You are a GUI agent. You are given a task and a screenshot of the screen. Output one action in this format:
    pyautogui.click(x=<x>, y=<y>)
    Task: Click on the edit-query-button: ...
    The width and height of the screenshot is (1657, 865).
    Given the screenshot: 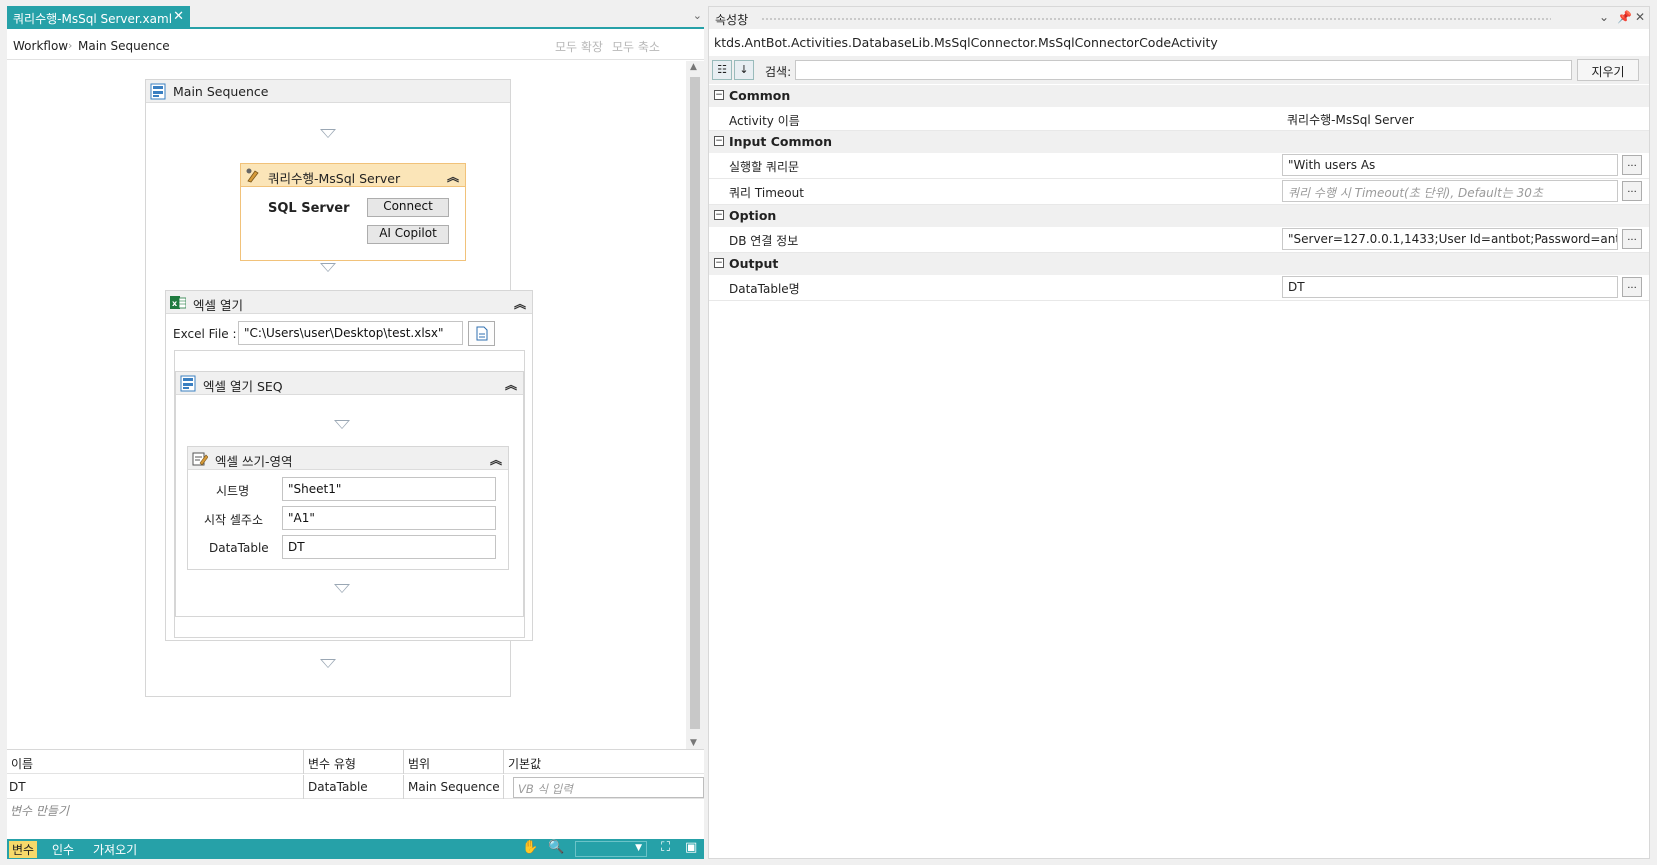 What is the action you would take?
    pyautogui.click(x=1632, y=165)
    